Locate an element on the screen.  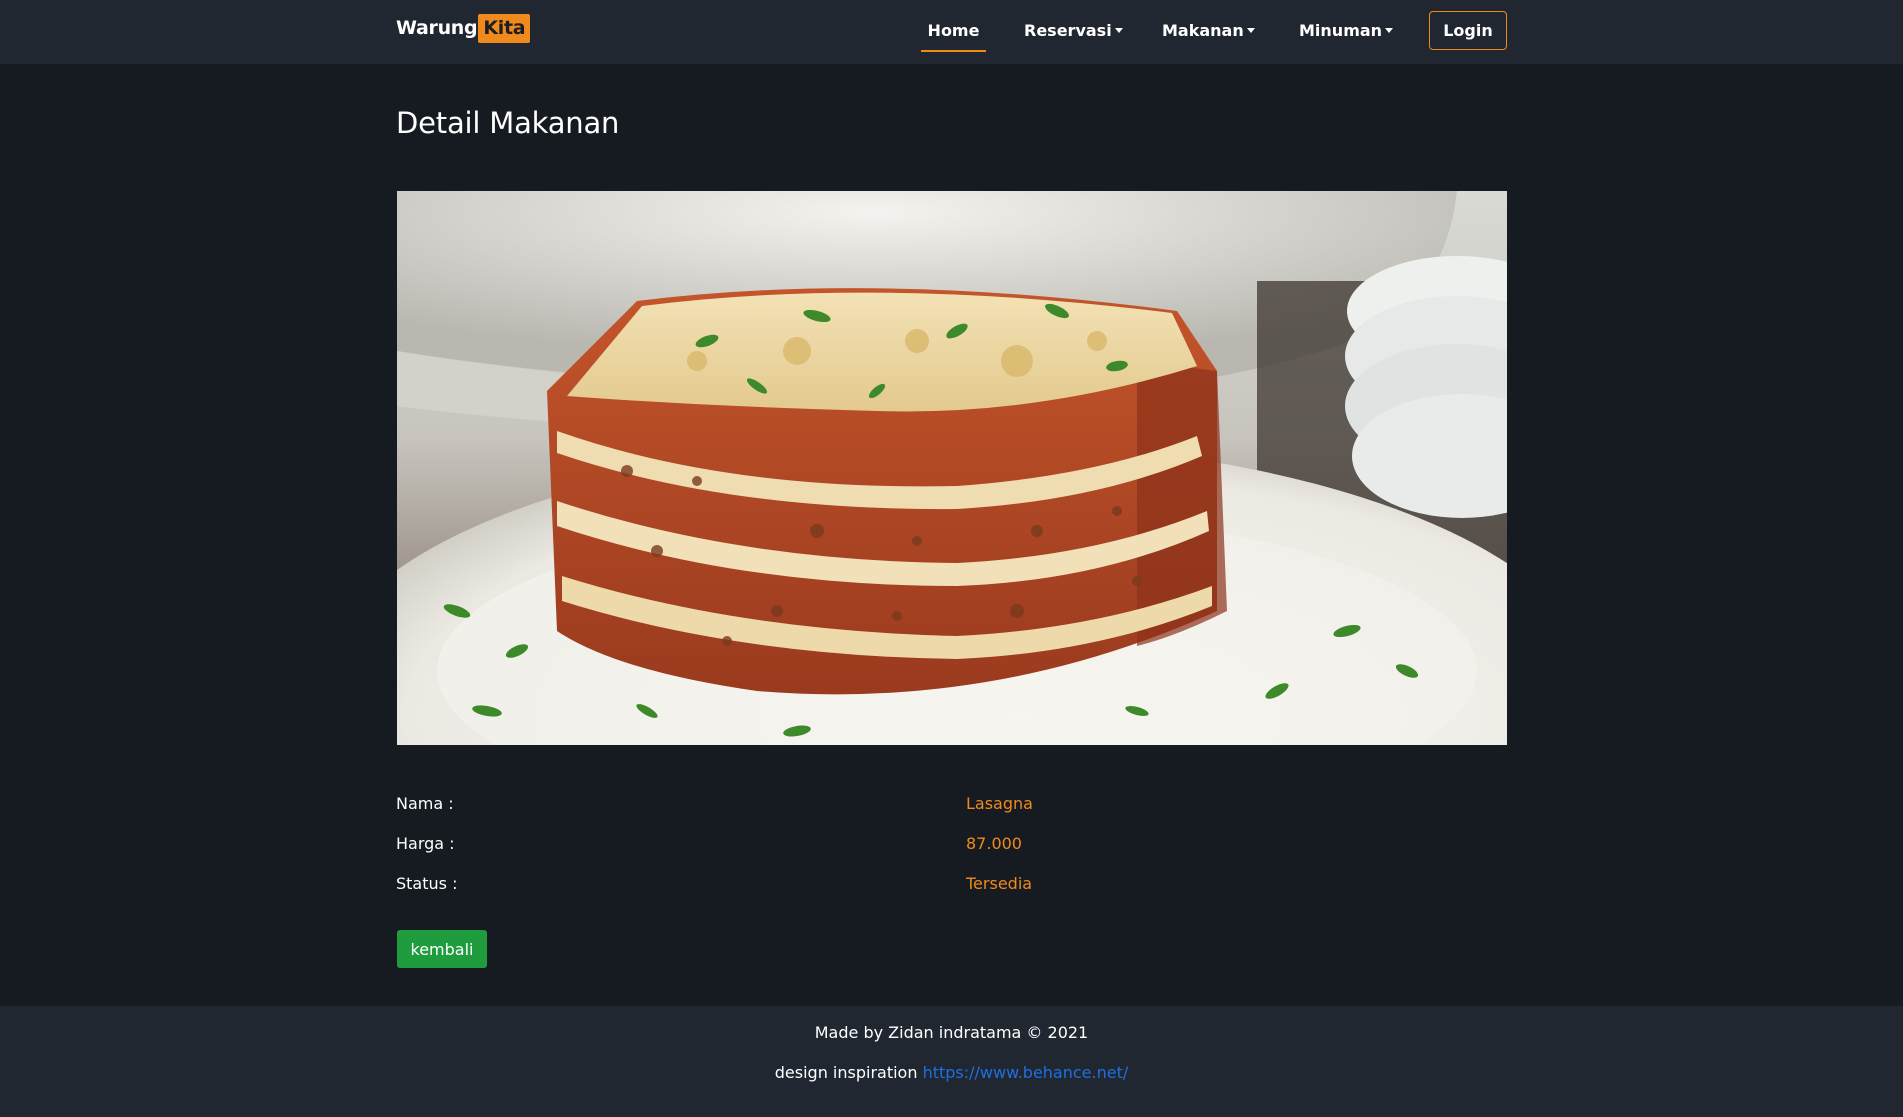
detail-value-status: Tersedia is located at coordinates (999, 883).